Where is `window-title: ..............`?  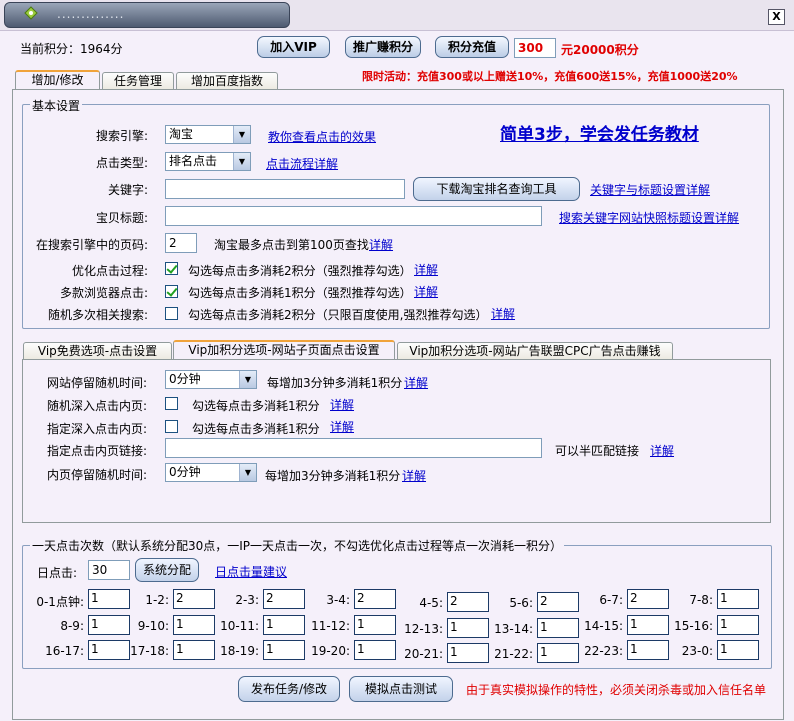 window-title: .............. is located at coordinates (91, 14).